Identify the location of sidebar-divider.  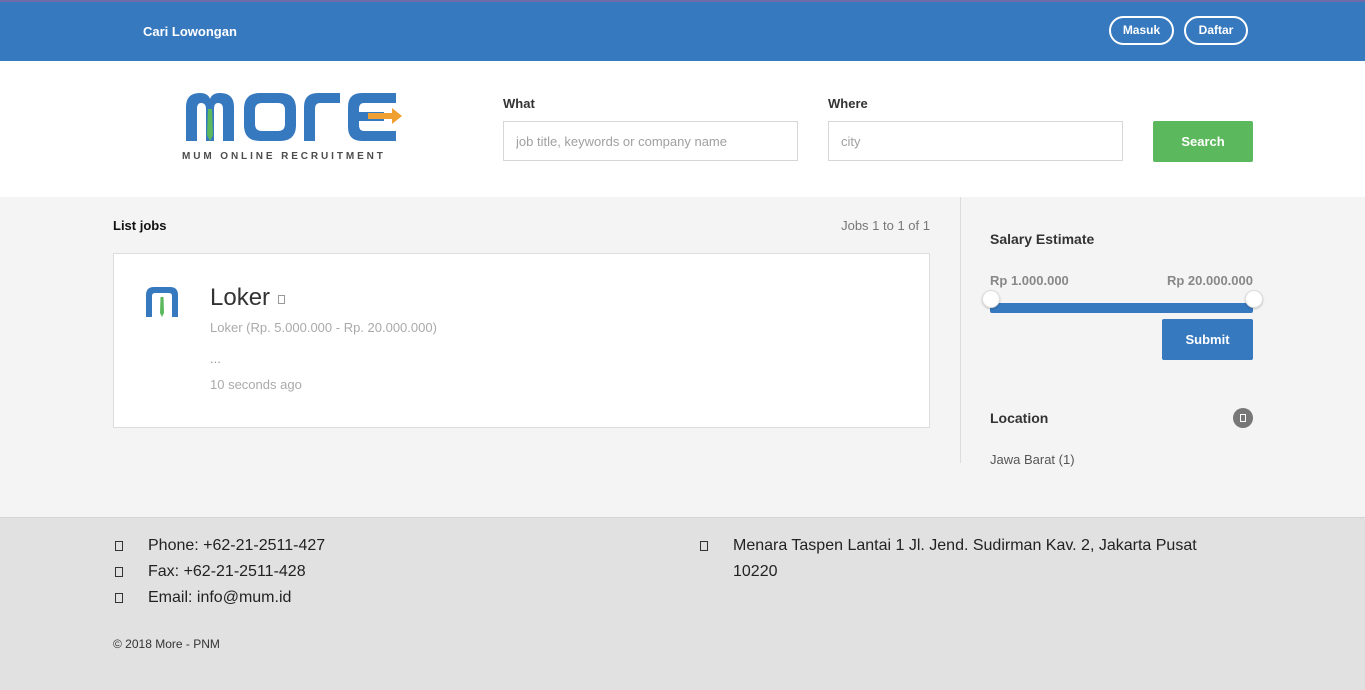
(960, 330).